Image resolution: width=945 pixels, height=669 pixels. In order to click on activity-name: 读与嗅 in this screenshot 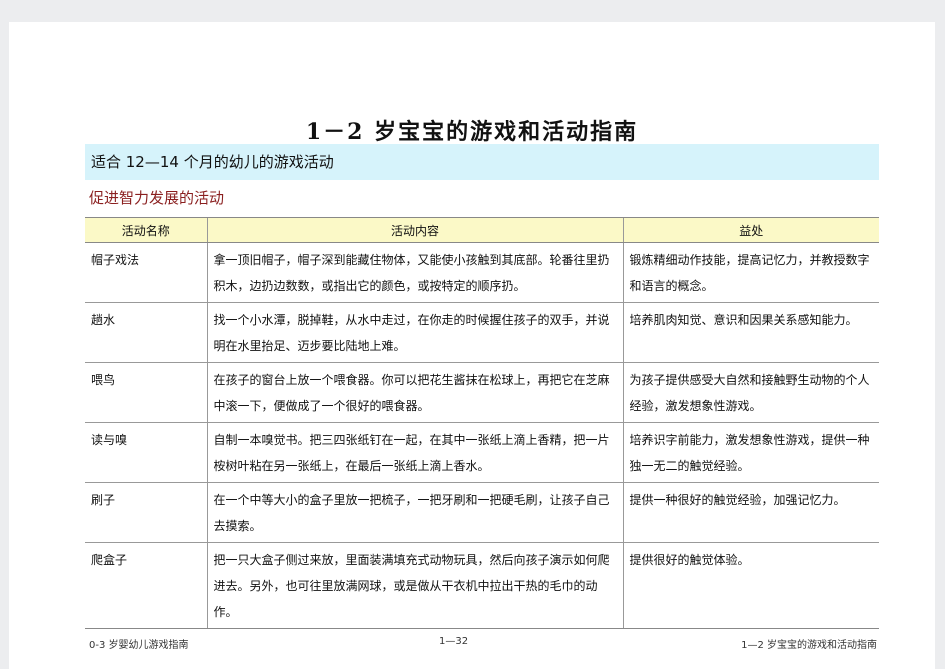, I will do `click(146, 452)`.